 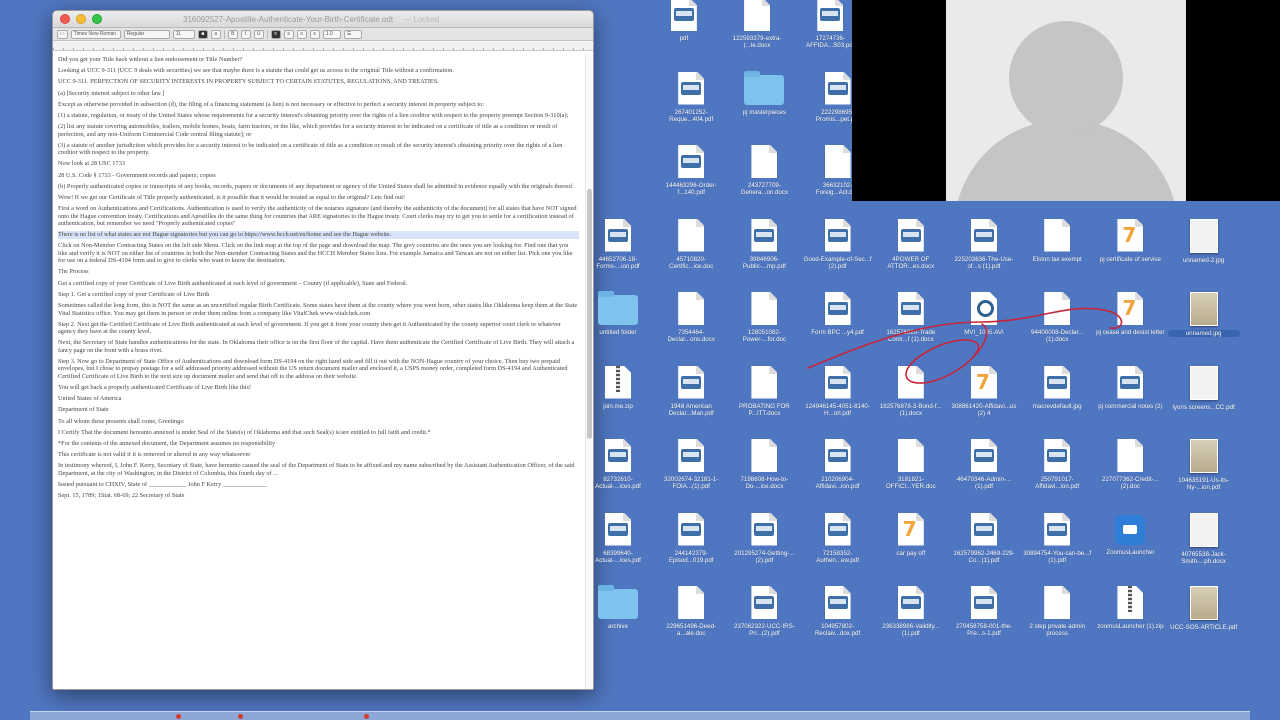 I want to click on align-left-button: ≡, so click(x=275, y=34).